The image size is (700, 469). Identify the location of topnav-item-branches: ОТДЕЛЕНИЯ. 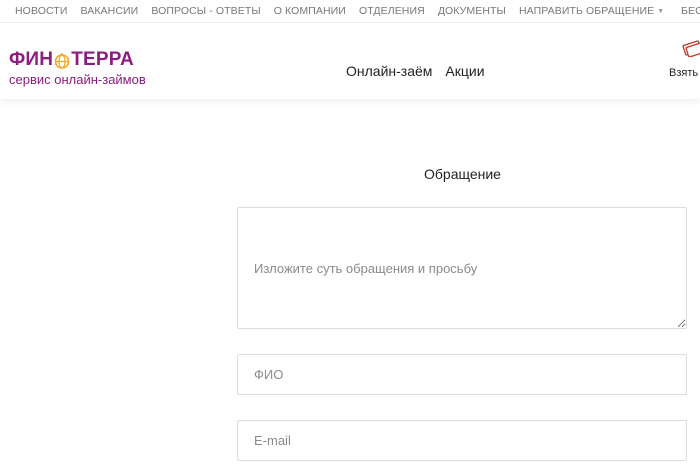
(392, 11).